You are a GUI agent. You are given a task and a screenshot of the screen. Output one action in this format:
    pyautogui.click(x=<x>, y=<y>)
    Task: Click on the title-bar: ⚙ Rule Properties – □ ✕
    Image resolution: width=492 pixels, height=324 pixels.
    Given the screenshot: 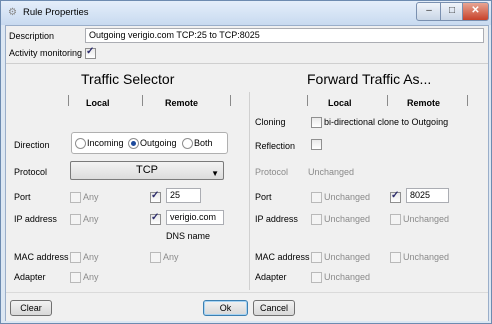 What is the action you would take?
    pyautogui.click(x=246, y=13)
    